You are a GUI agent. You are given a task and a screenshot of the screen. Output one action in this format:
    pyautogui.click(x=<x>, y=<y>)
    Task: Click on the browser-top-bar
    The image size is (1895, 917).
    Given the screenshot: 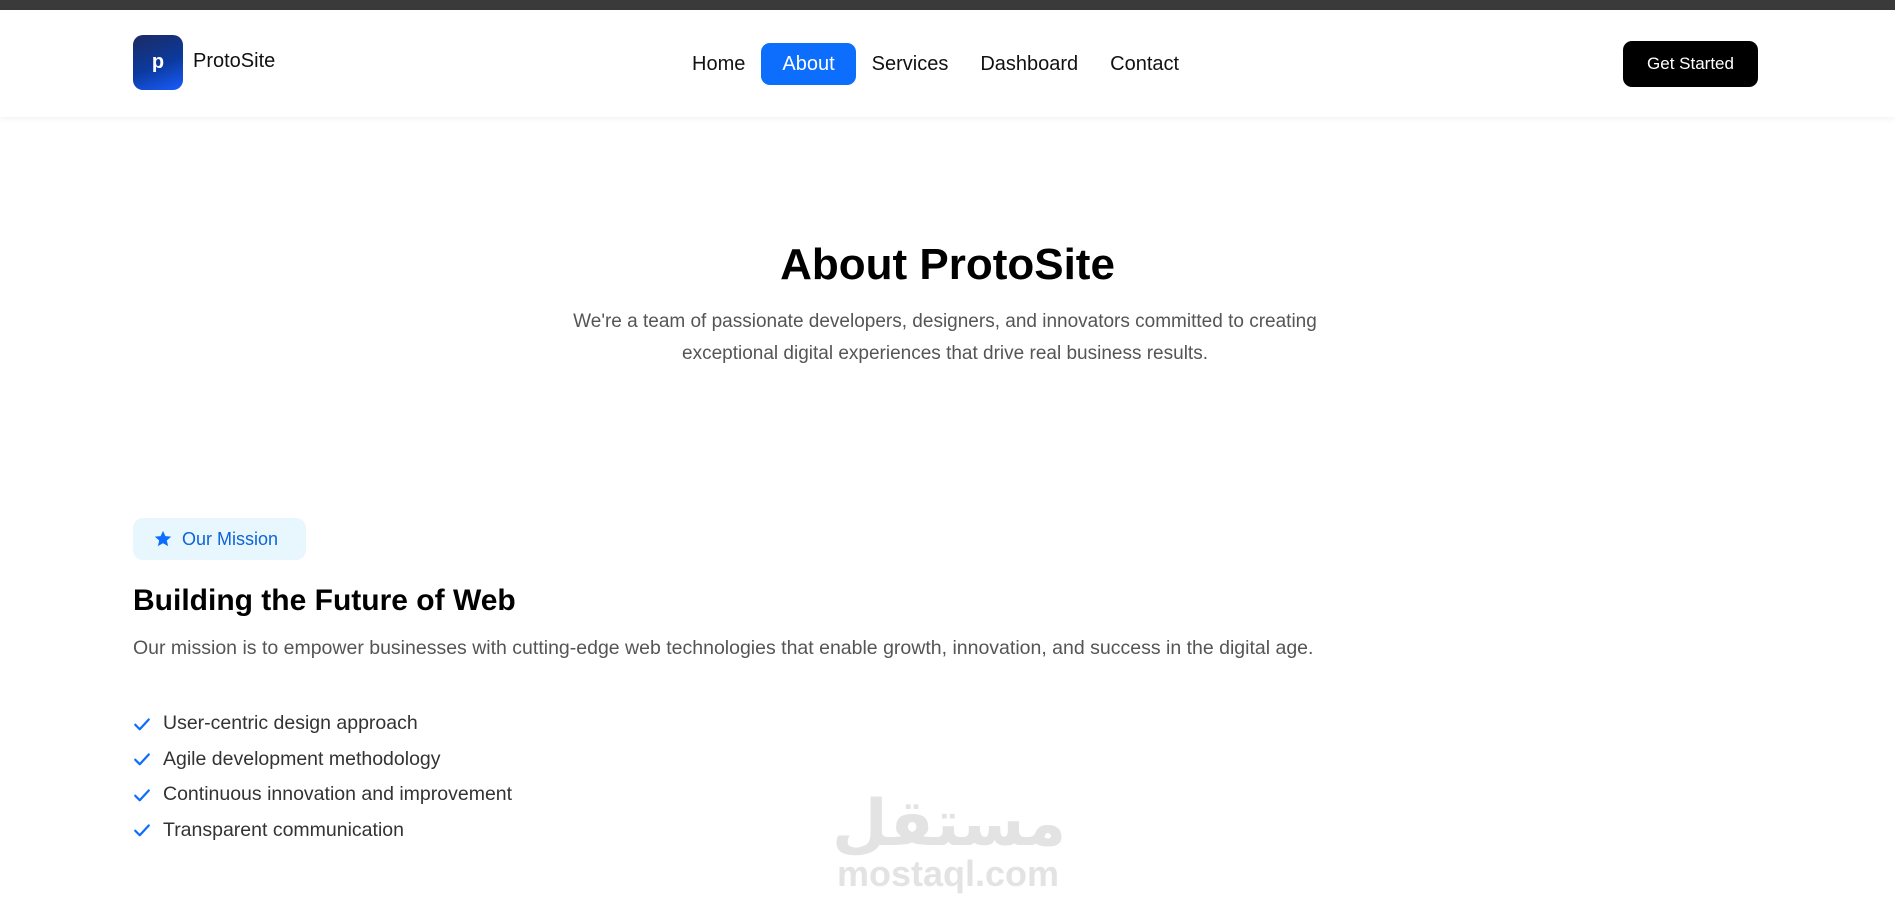 What is the action you would take?
    pyautogui.click(x=947, y=5)
    